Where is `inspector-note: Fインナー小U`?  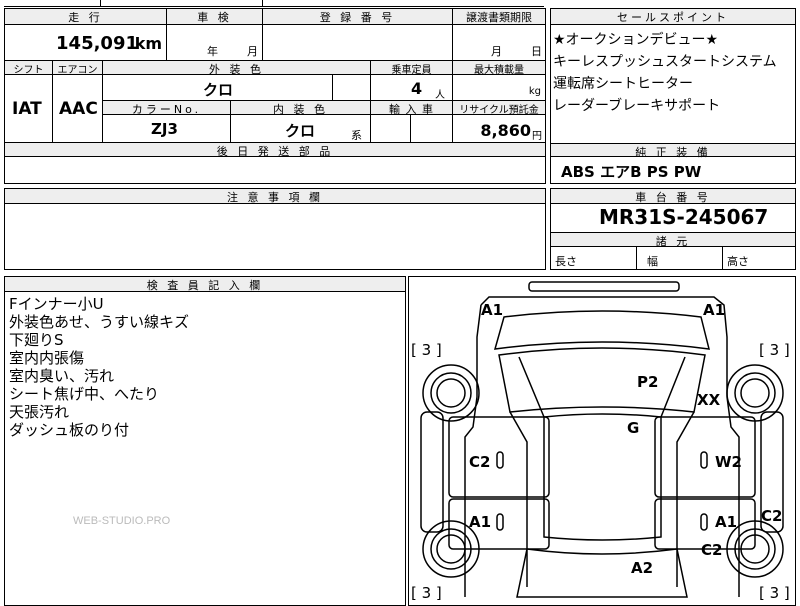 inspector-note: Fインナー小U is located at coordinates (56, 304).